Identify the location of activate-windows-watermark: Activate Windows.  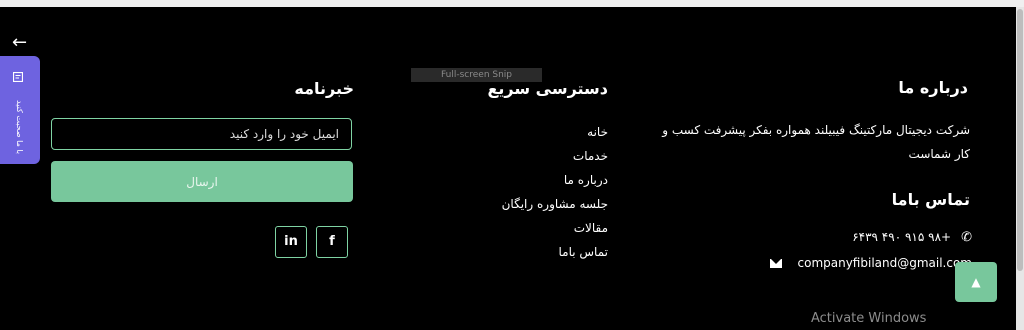
(869, 318).